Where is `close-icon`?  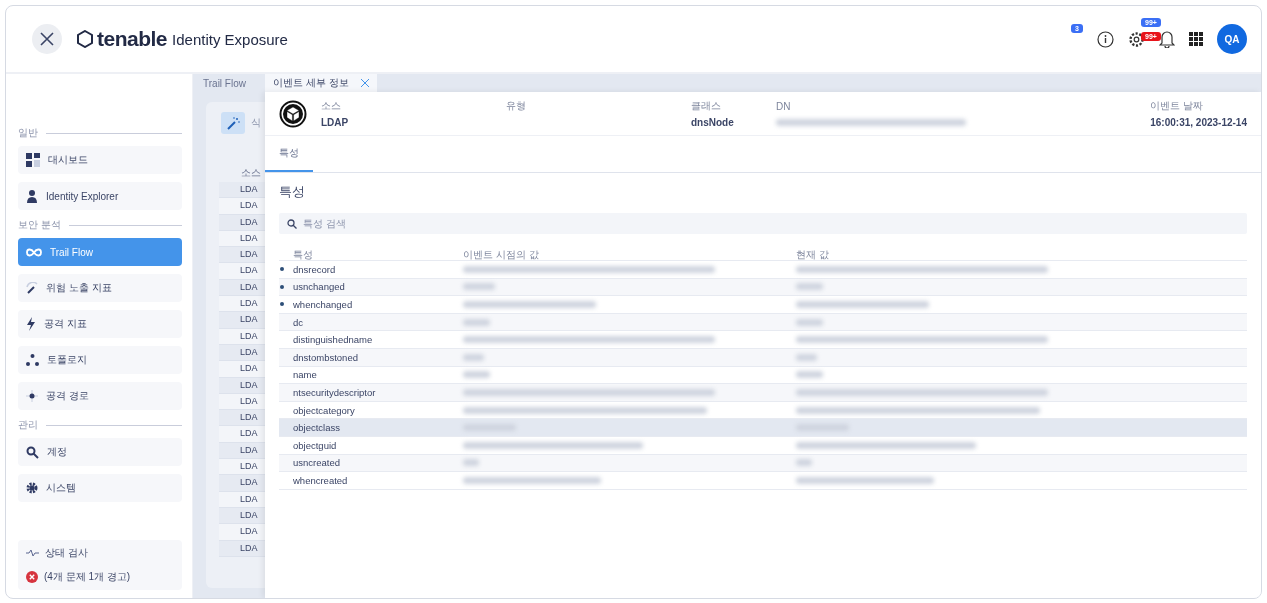
close-icon is located at coordinates (364, 83).